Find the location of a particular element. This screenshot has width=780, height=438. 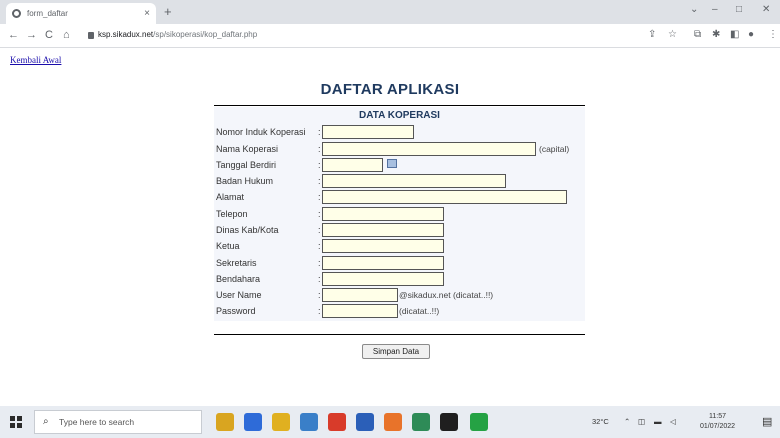

notification-icon: ▤ is located at coordinates (767, 421).